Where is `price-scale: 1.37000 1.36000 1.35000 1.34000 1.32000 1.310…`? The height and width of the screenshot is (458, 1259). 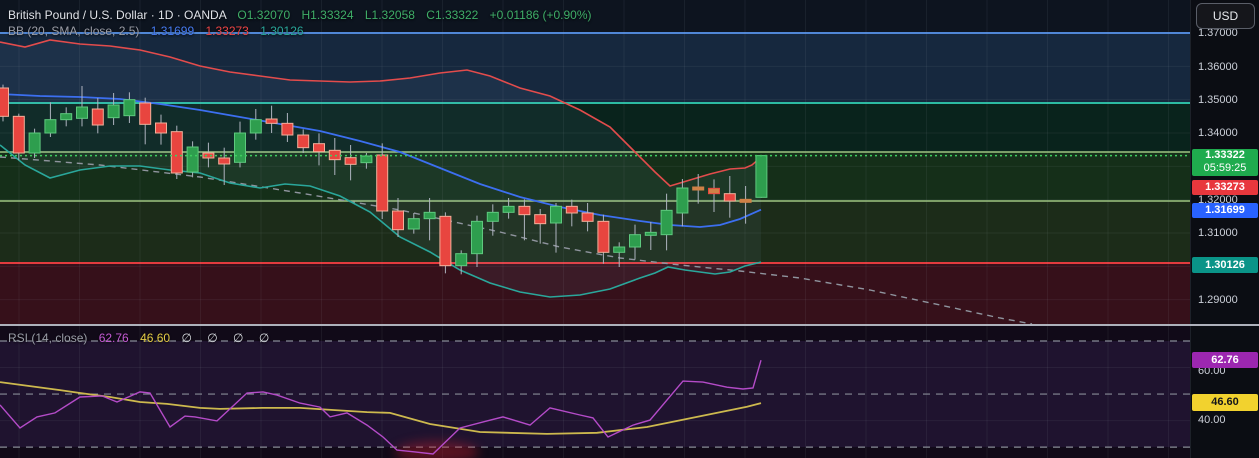
price-scale: 1.37000 1.36000 1.35000 1.34000 1.32000 1.310… is located at coordinates (1224, 229).